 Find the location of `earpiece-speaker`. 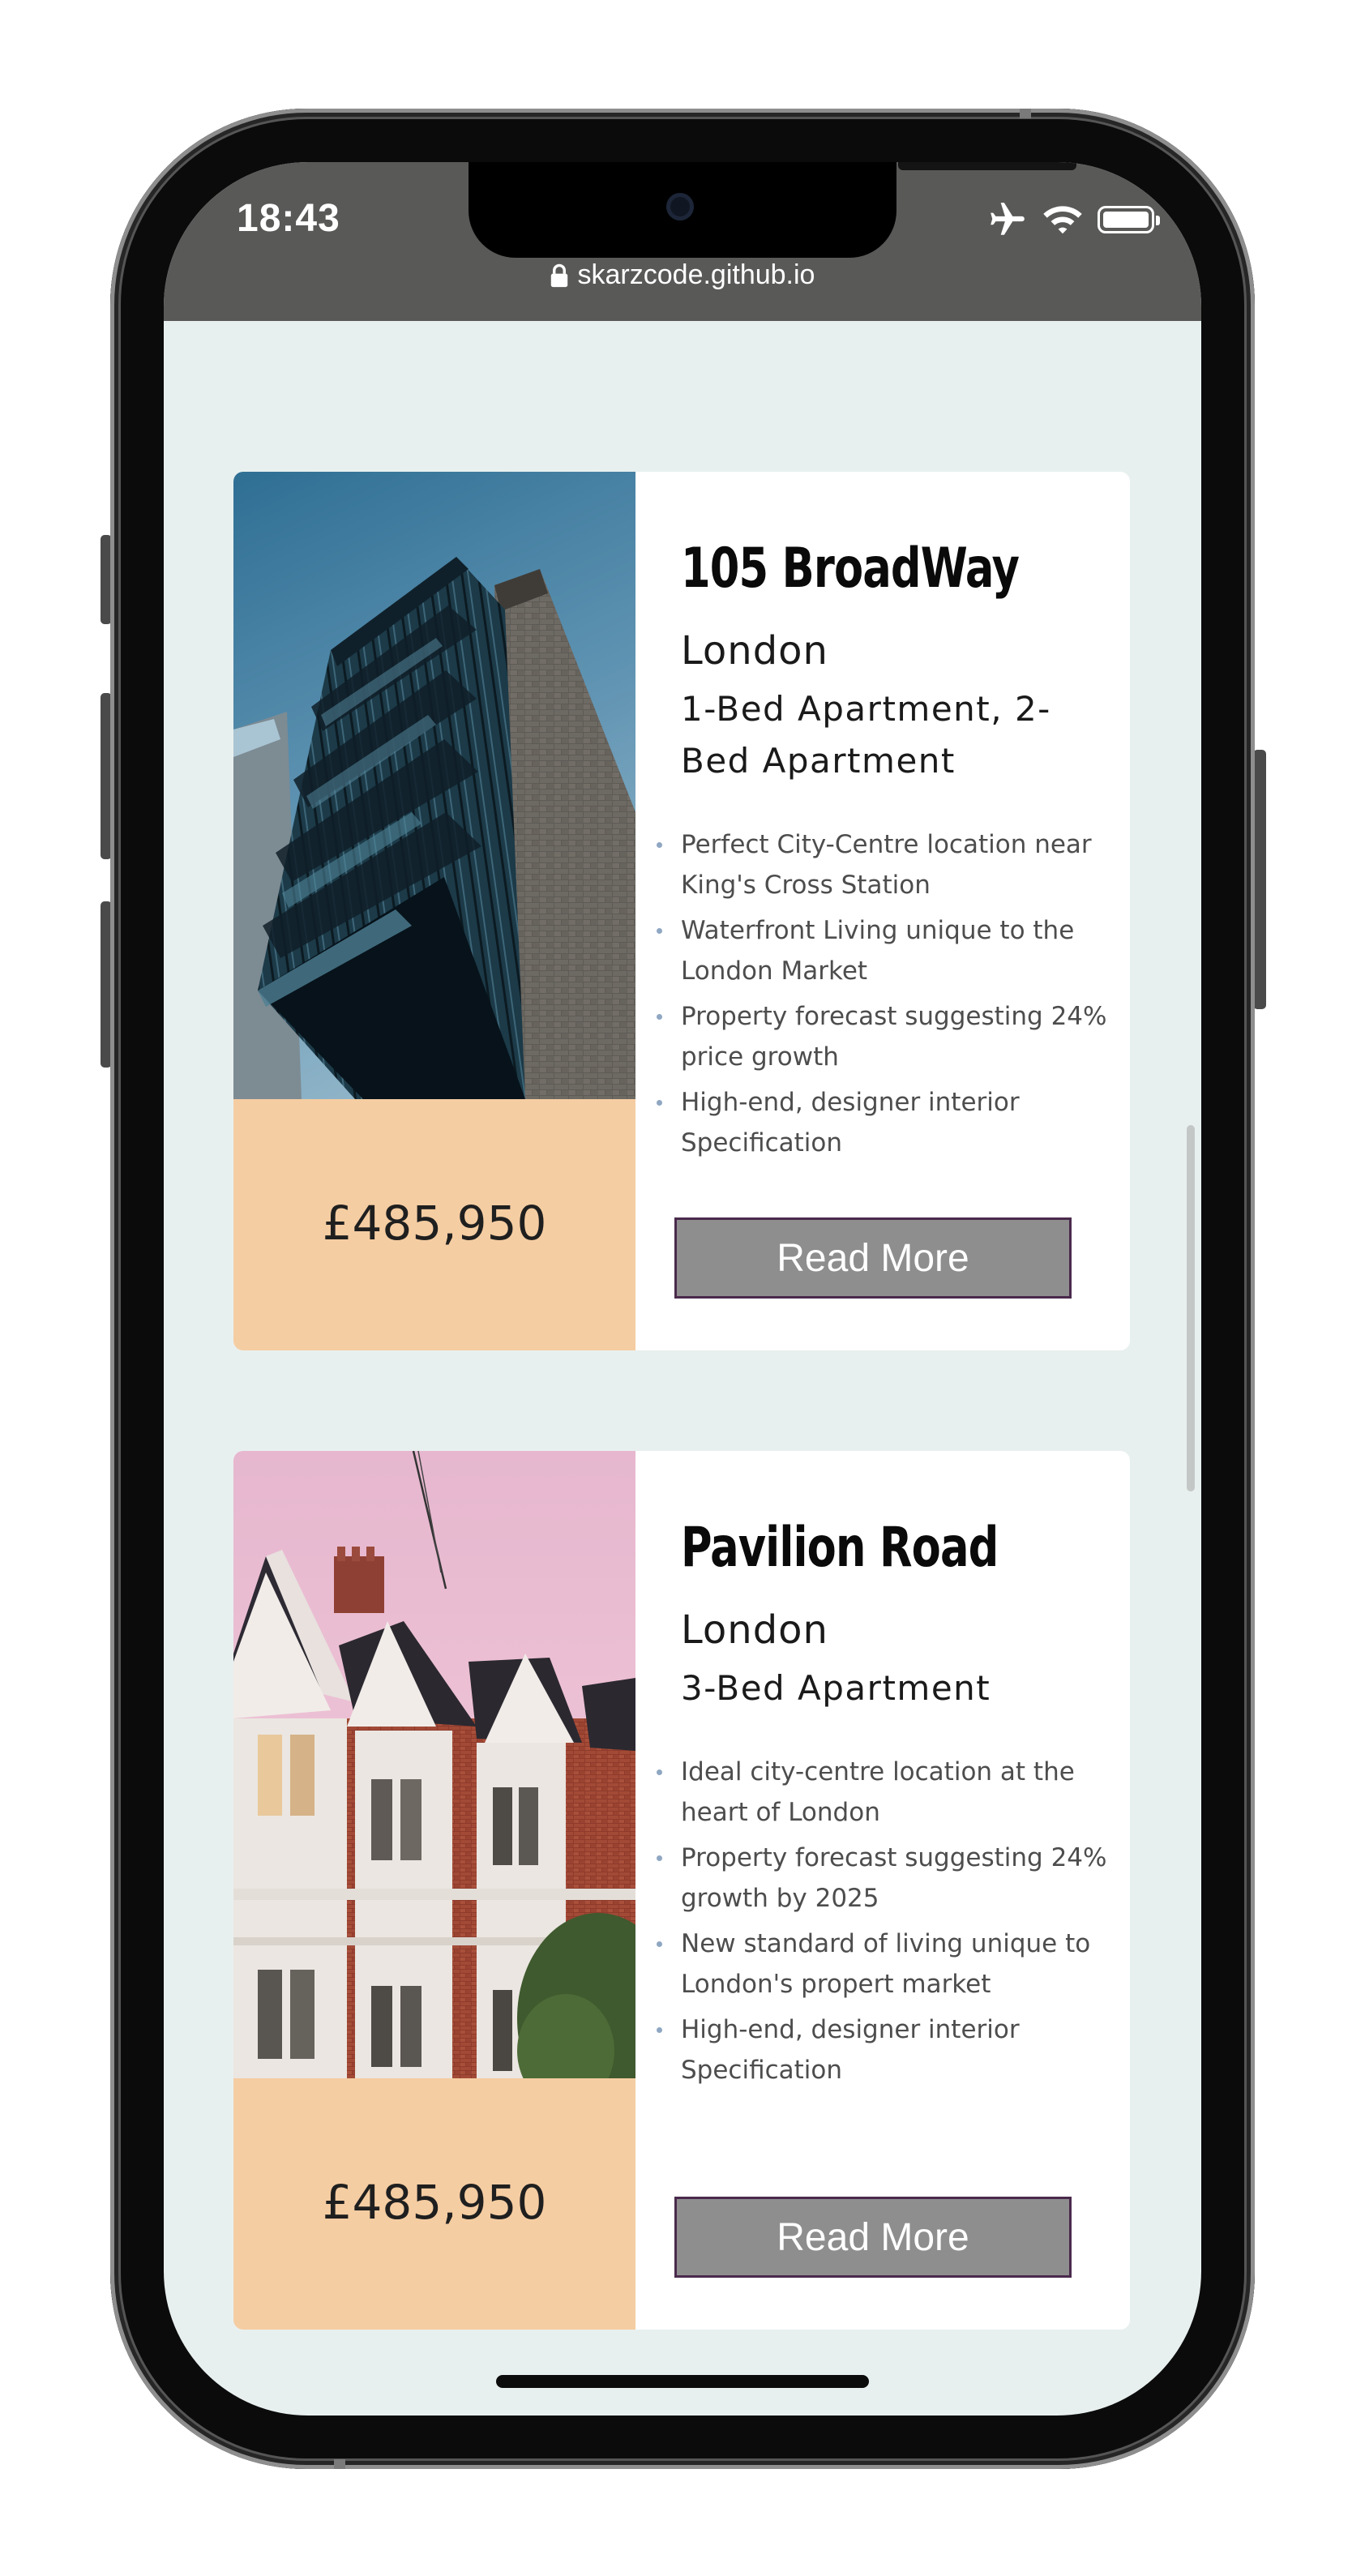

earpiece-speaker is located at coordinates (987, 166).